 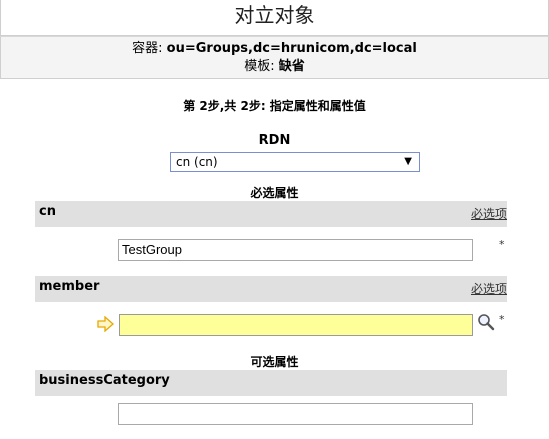 What do you see at coordinates (489, 214) in the screenshot?
I see `required-link-cn: 必选项` at bounding box center [489, 214].